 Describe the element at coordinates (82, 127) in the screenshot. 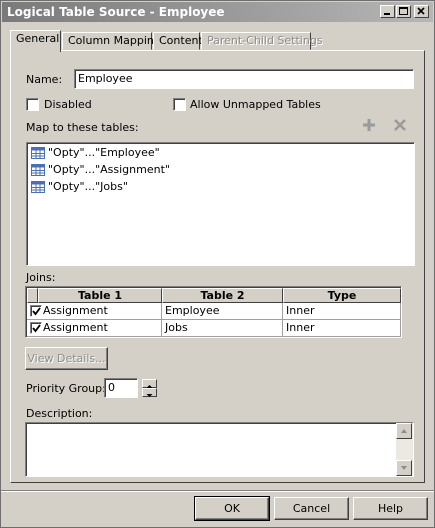

I see `map-tables-label: Map to these tables:` at that location.